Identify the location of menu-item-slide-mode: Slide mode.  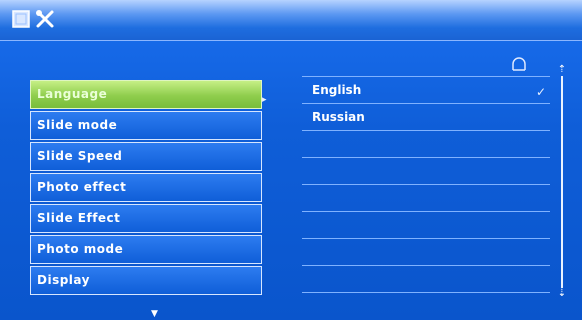
(146, 125).